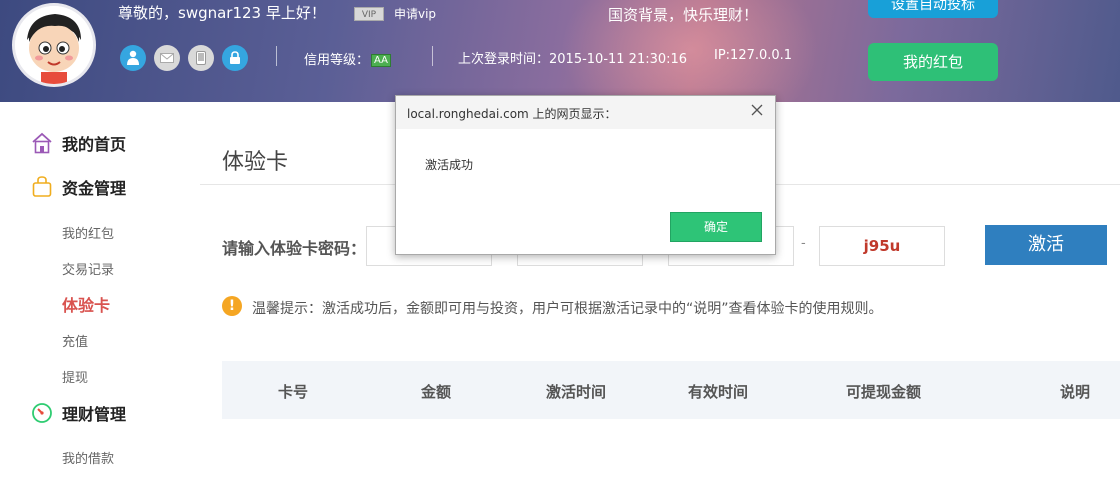  I want to click on dialog-title: local.ronghedai.com 上的网页显示：, so click(512, 114).